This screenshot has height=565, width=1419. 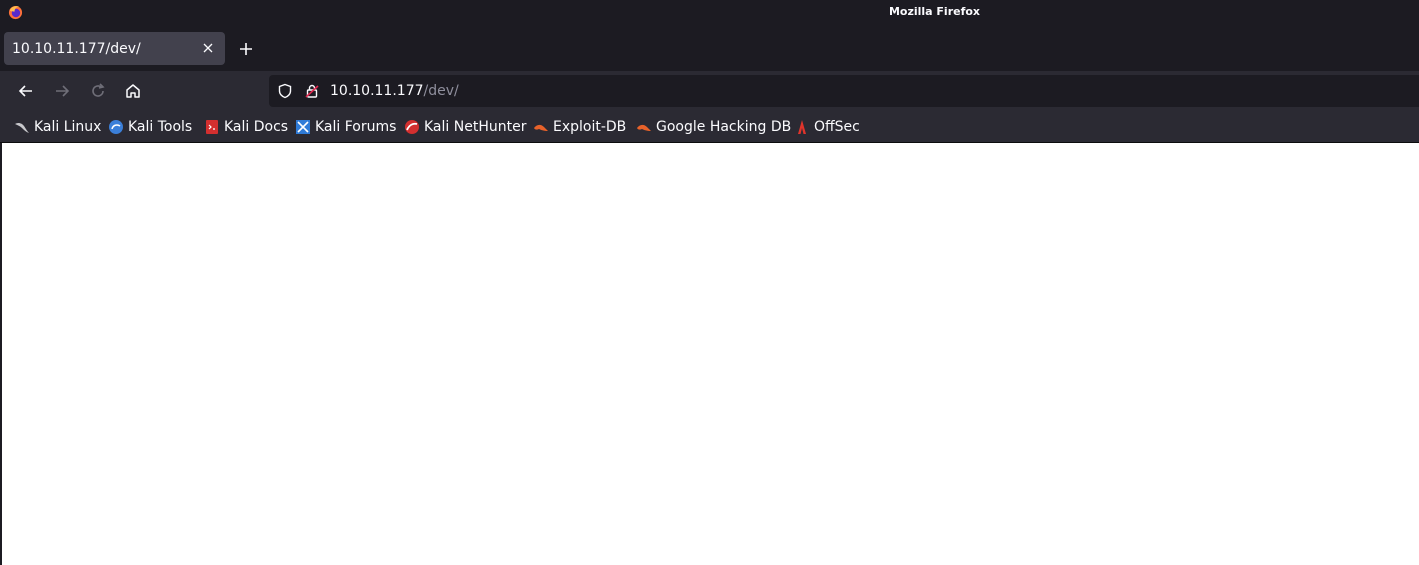 I want to click on bookmark-kali-docs: Kali Docs, so click(x=246, y=127).